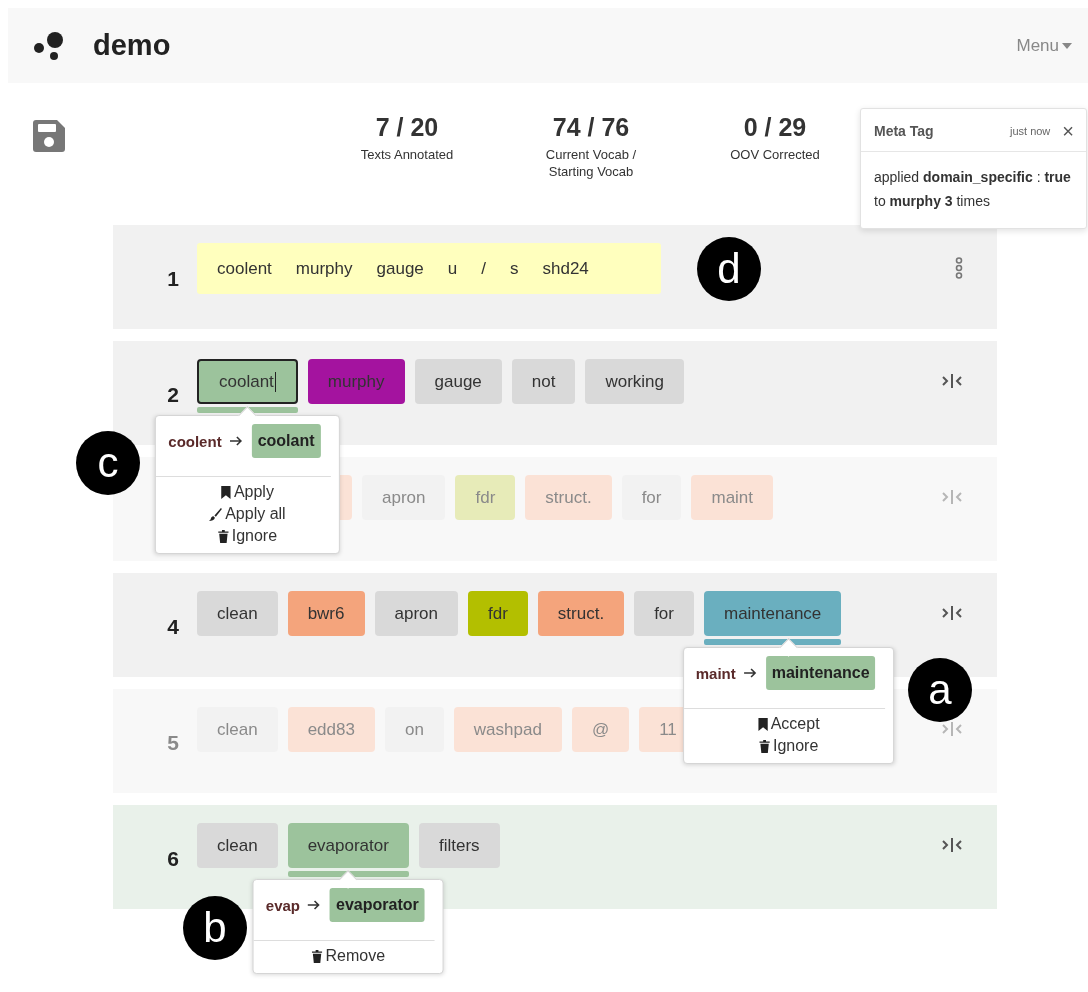 The image size is (1088, 992). What do you see at coordinates (407, 127) in the screenshot?
I see `stat-value: 7 / 20` at bounding box center [407, 127].